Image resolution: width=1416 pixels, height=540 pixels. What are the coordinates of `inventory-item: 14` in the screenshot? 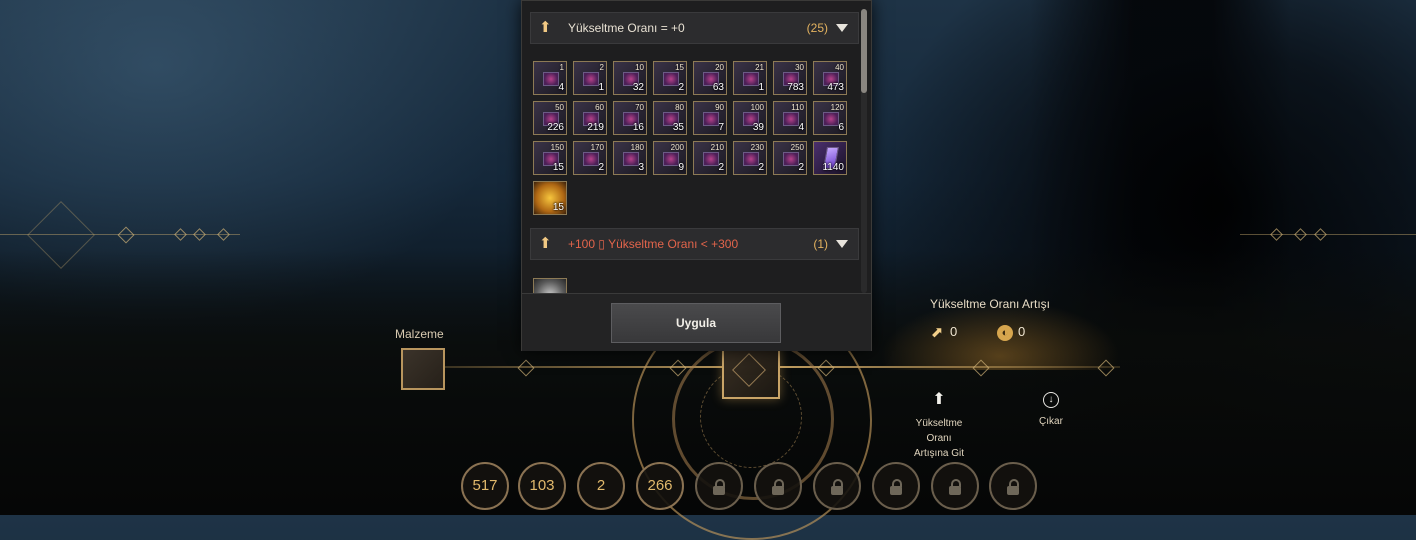 It's located at (550, 78).